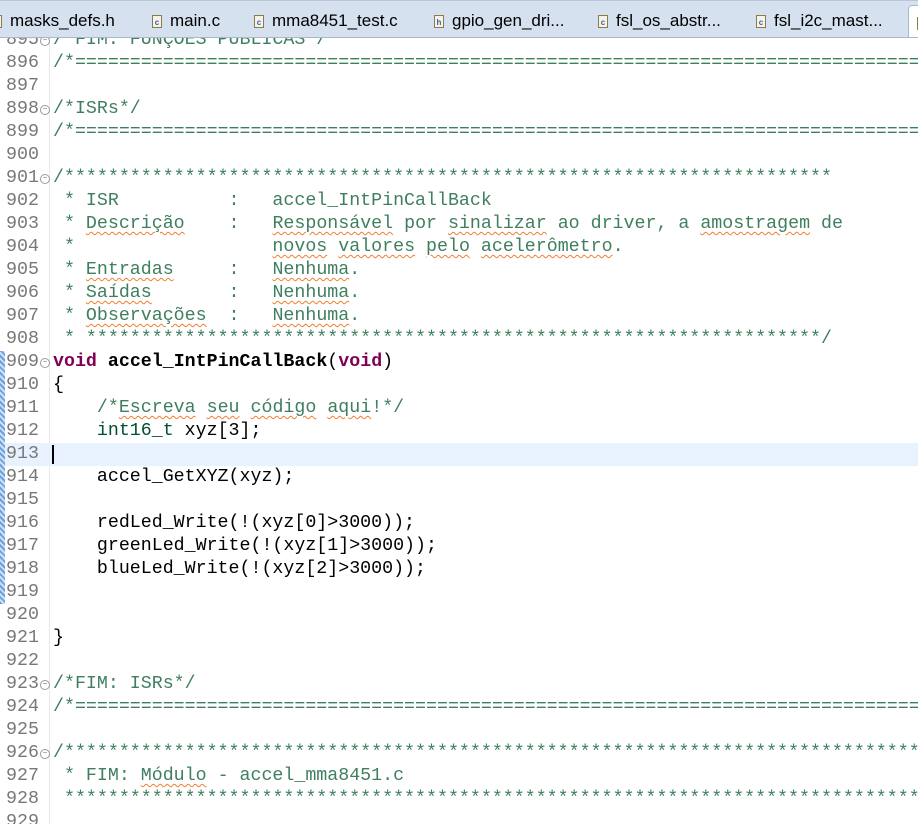 The height and width of the screenshot is (824, 918). I want to click on code-text: /*FIM: FUNÇÕES PÚBLICAS*/, so click(190, 45).